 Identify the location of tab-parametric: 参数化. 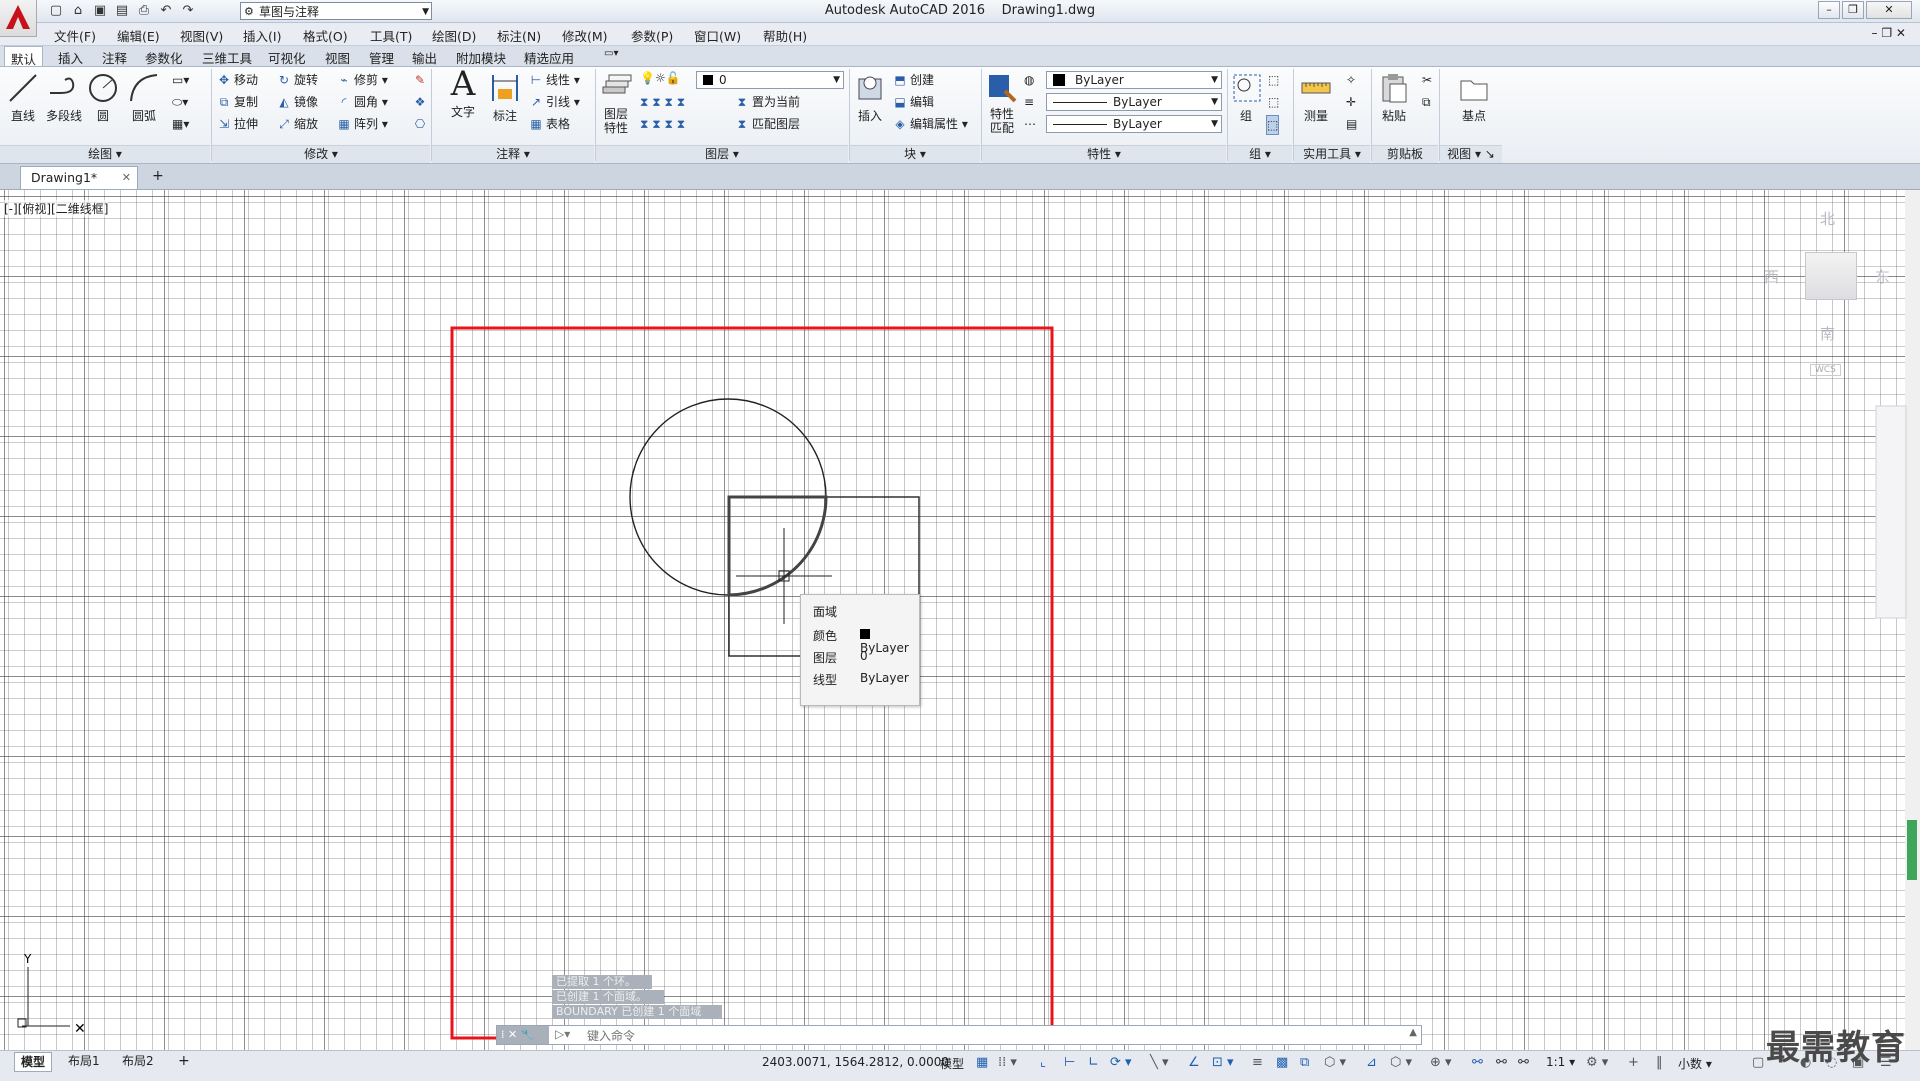
(164, 57).